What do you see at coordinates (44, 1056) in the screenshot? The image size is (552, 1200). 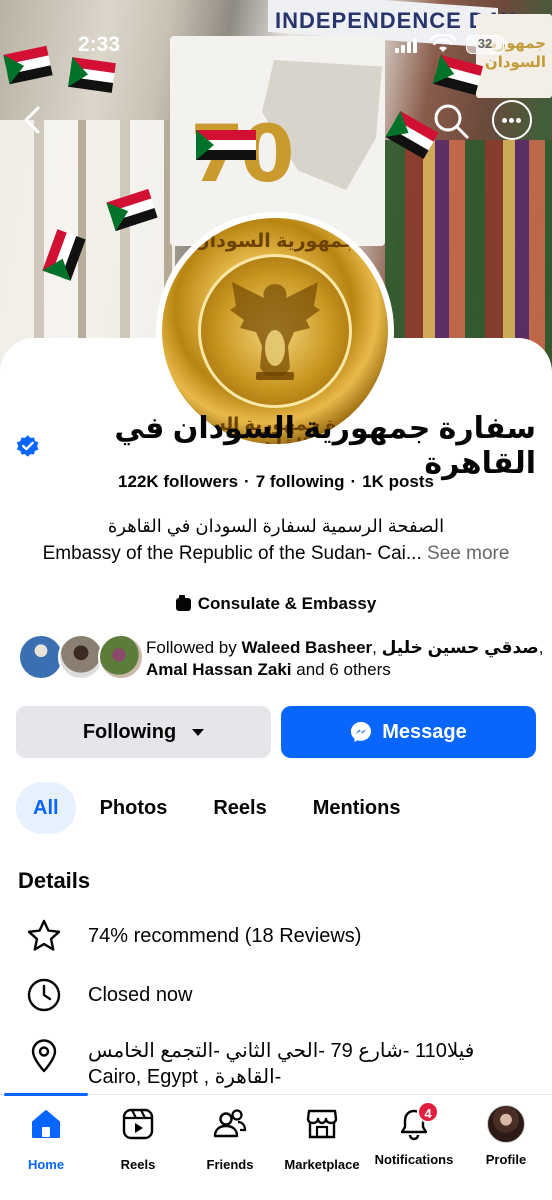 I see `location-pin-icon` at bounding box center [44, 1056].